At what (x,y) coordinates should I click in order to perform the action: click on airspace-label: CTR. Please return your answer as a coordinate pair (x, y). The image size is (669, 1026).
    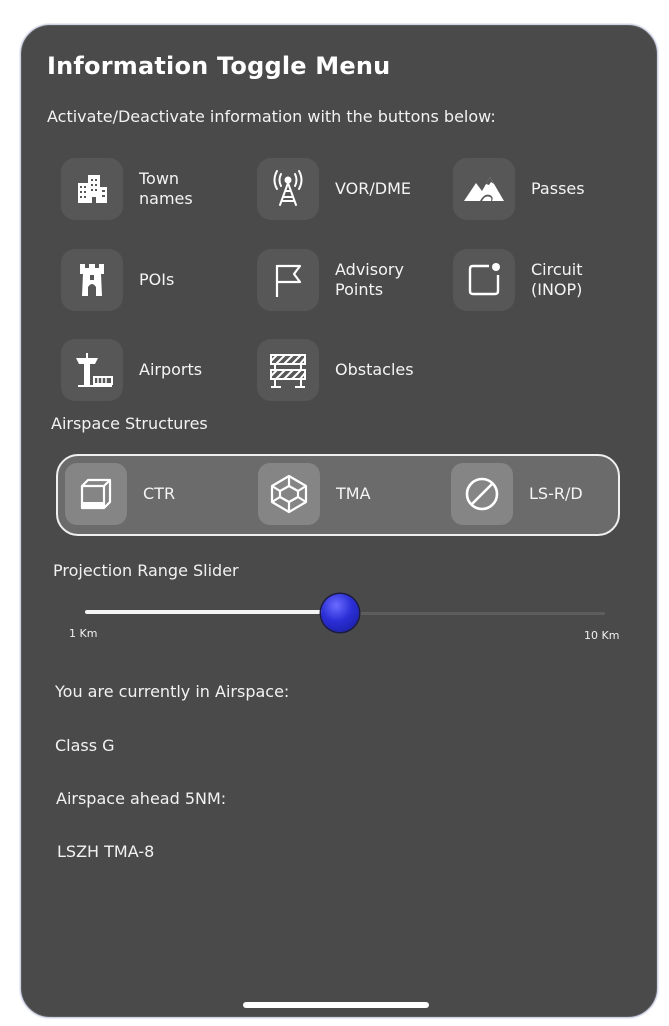
    Looking at the image, I should click on (159, 493).